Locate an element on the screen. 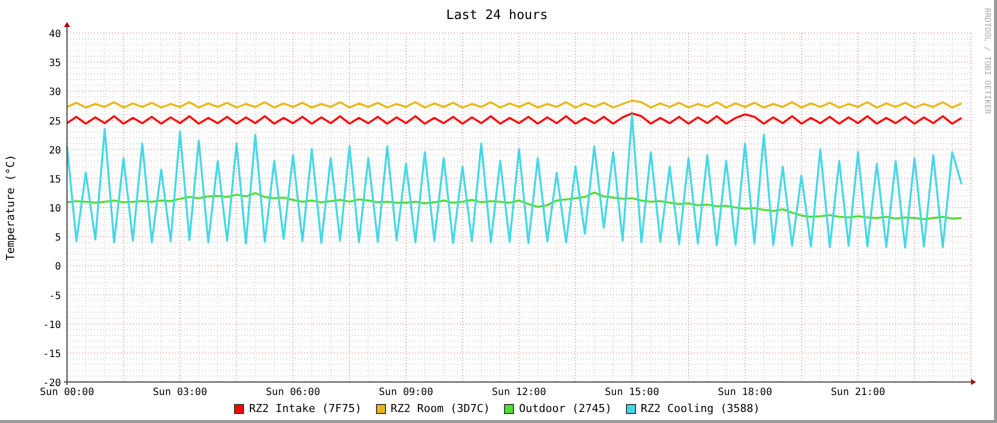 This screenshot has height=423, width=997. tick-label: Sun 21:00 is located at coordinates (858, 392).